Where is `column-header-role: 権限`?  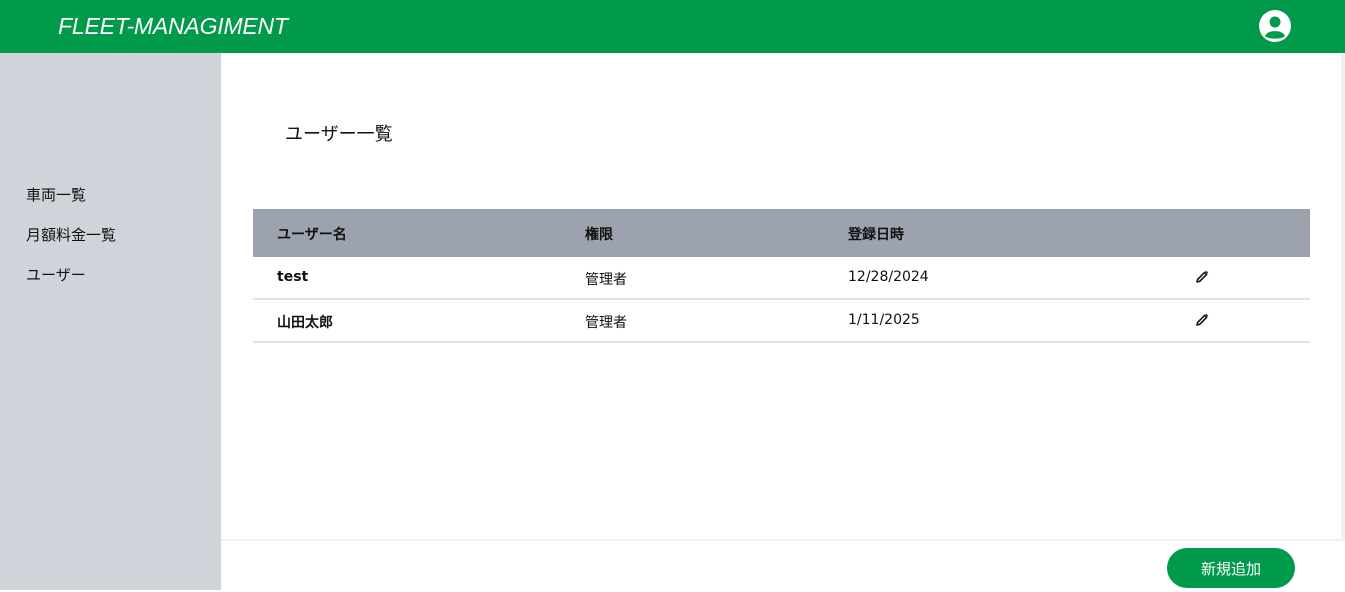 column-header-role: 権限 is located at coordinates (599, 235).